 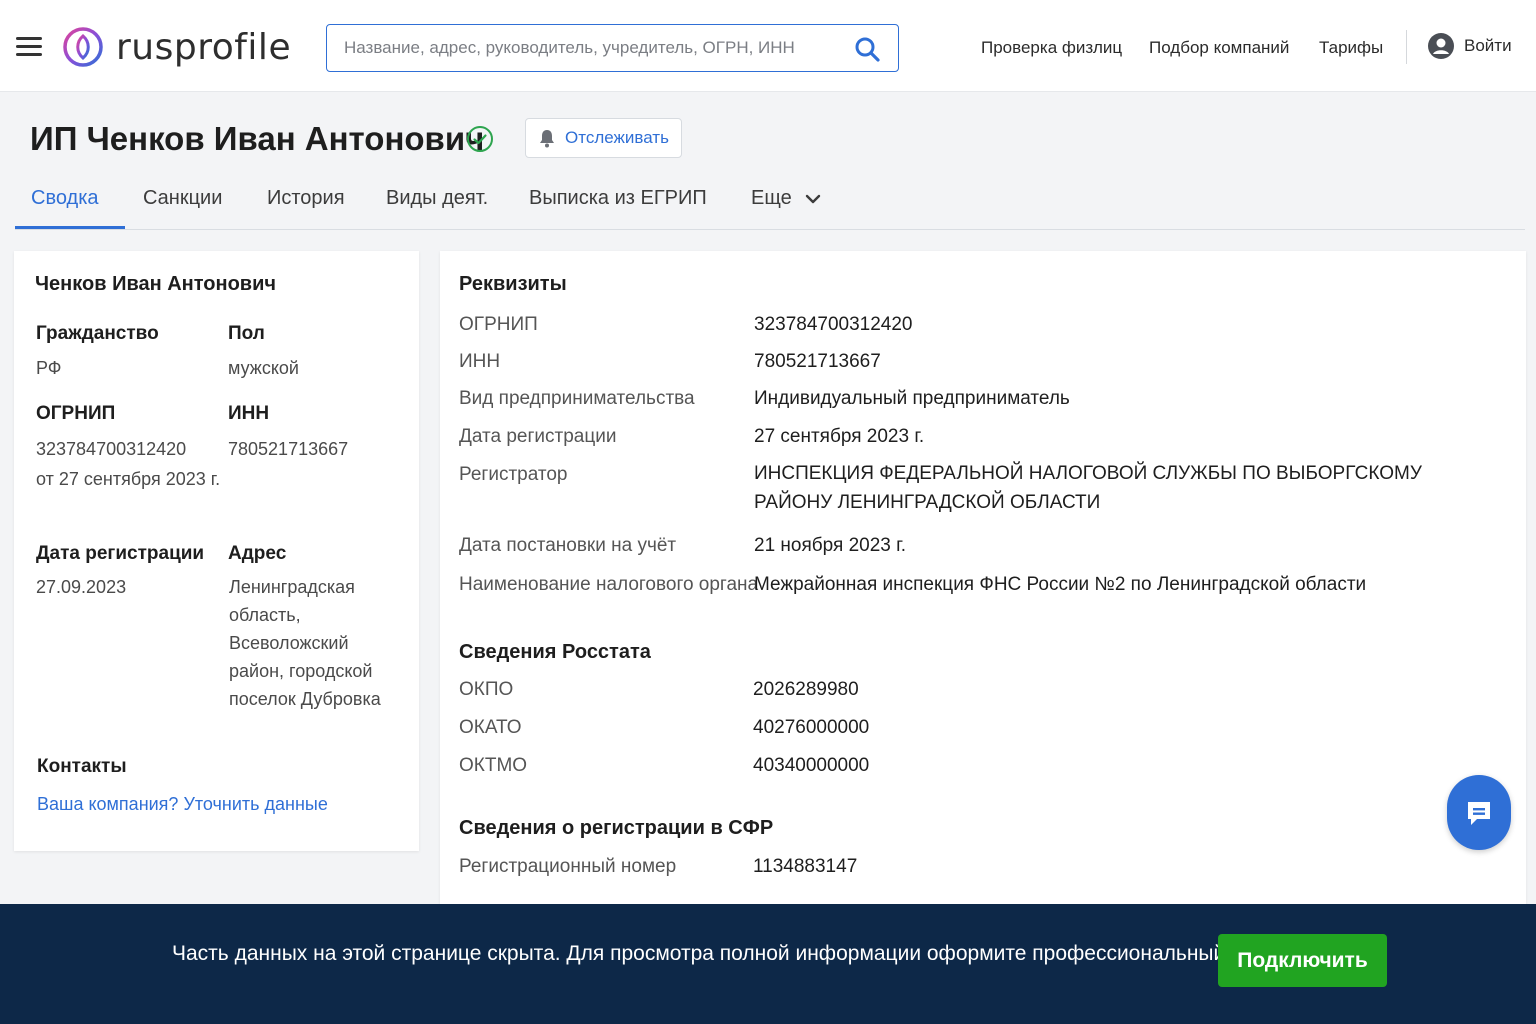 I want to click on contacts-label: Контакты, so click(x=82, y=766).